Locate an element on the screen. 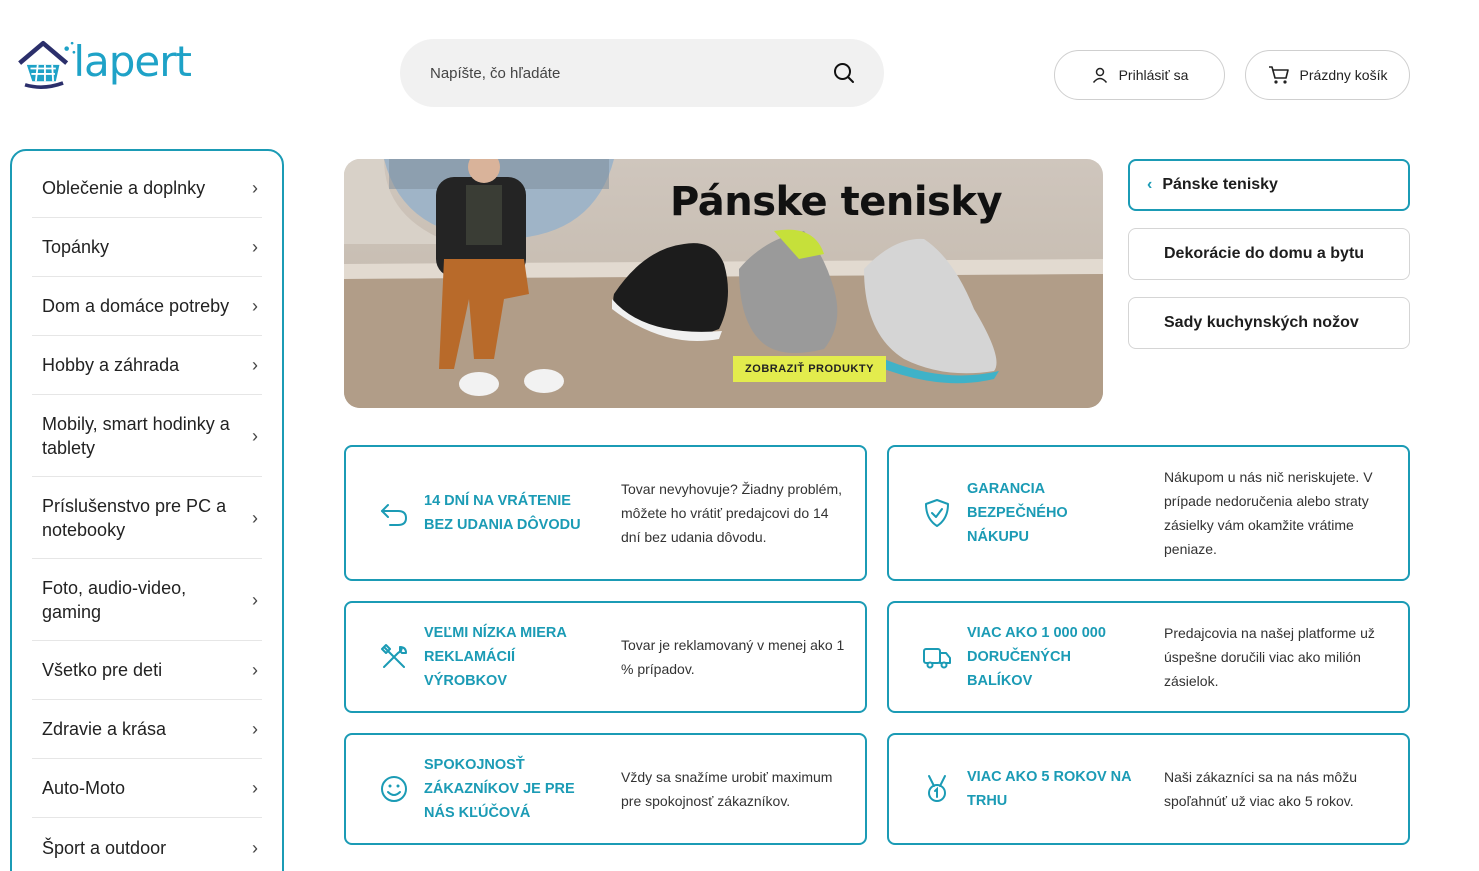  sidebar-item-pc-accessories: Príslušenstvo pre PC a notebooky › is located at coordinates (147, 518).